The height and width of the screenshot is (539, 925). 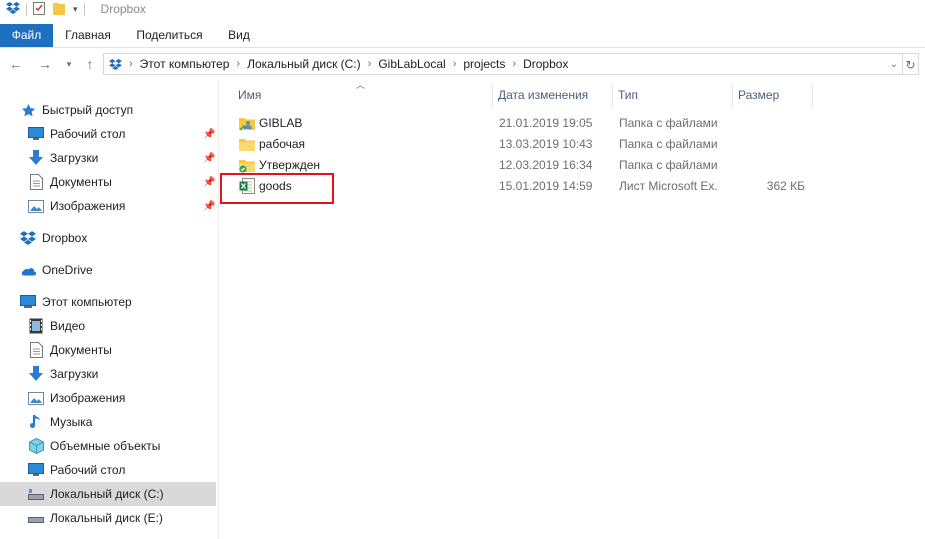 What do you see at coordinates (247, 165) in the screenshot?
I see `synced-folder-icon` at bounding box center [247, 165].